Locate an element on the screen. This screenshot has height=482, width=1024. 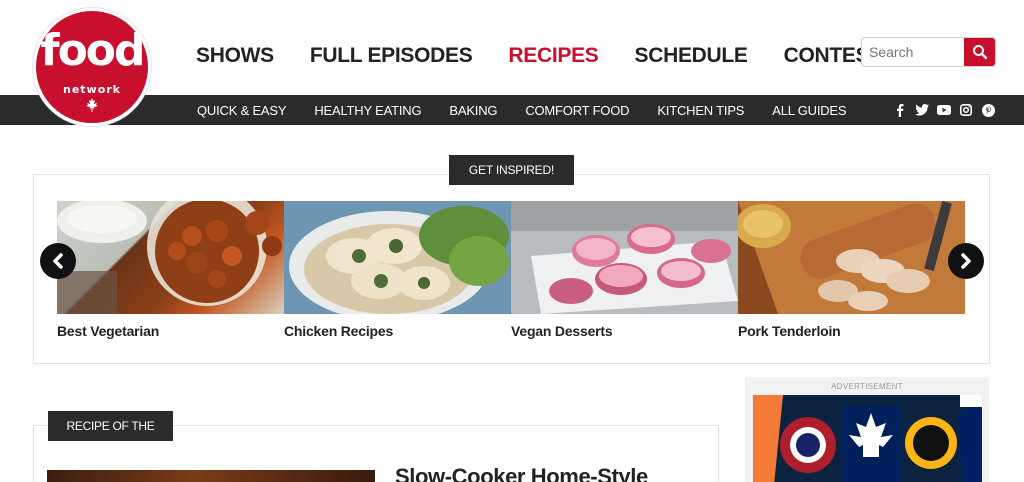
subnav-quick-easy: QUICK & EASY is located at coordinates (242, 110).